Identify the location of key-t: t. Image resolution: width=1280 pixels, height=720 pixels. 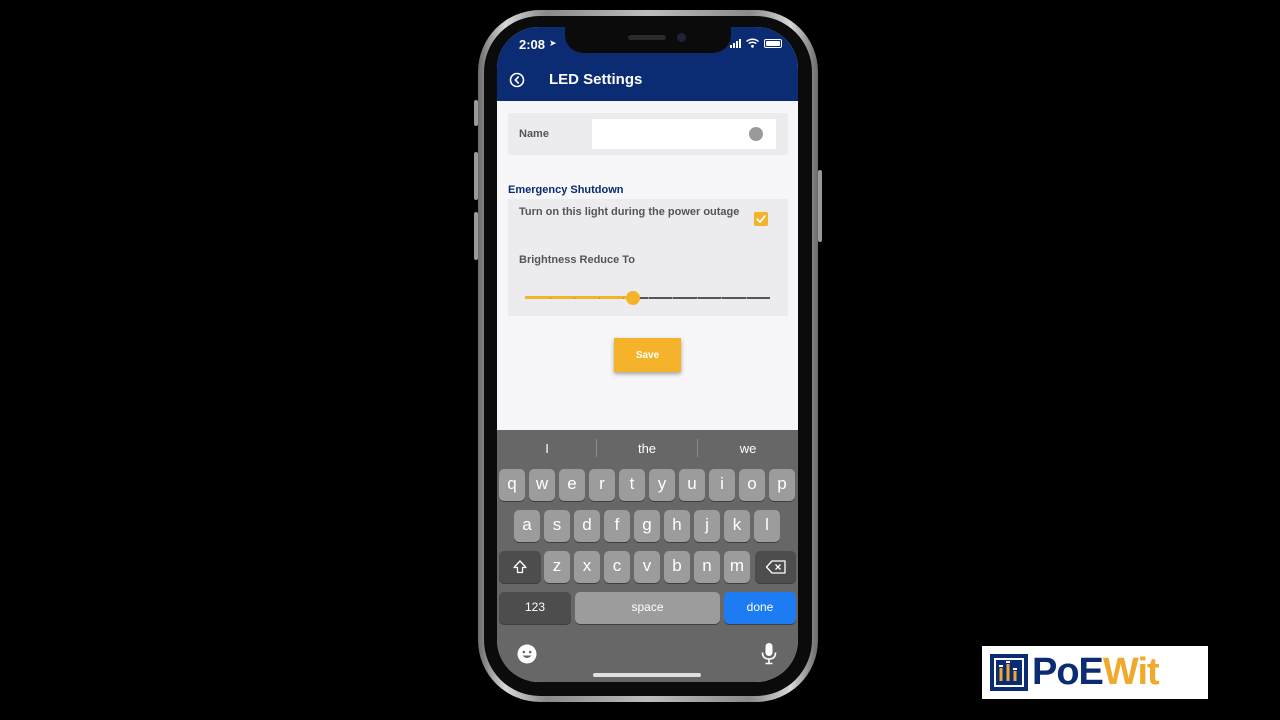
(632, 485).